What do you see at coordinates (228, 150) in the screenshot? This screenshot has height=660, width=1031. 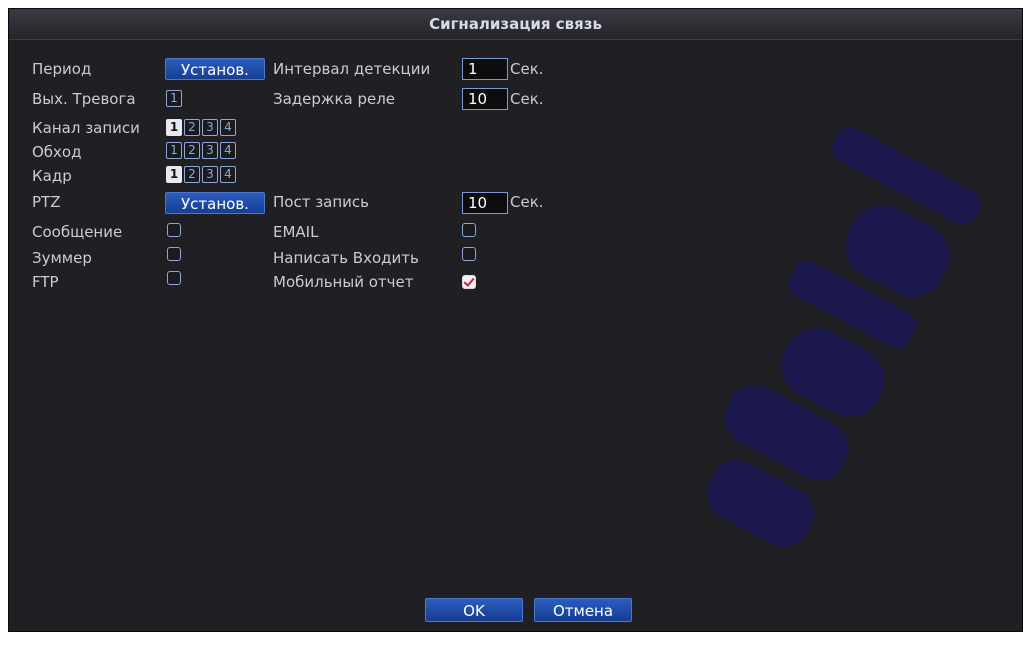 I see `tour-channel-4: 4` at bounding box center [228, 150].